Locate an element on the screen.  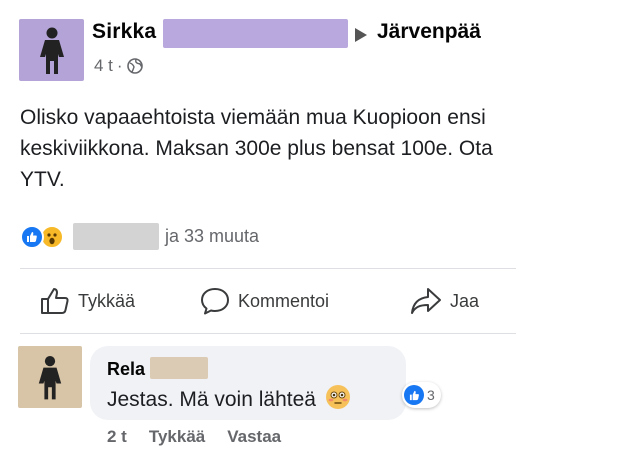
comment-author-name: Rela is located at coordinates (126, 369).